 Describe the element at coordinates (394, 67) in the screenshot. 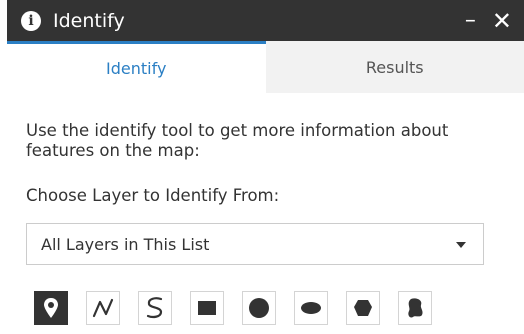

I see `tab-results: Results` at that location.